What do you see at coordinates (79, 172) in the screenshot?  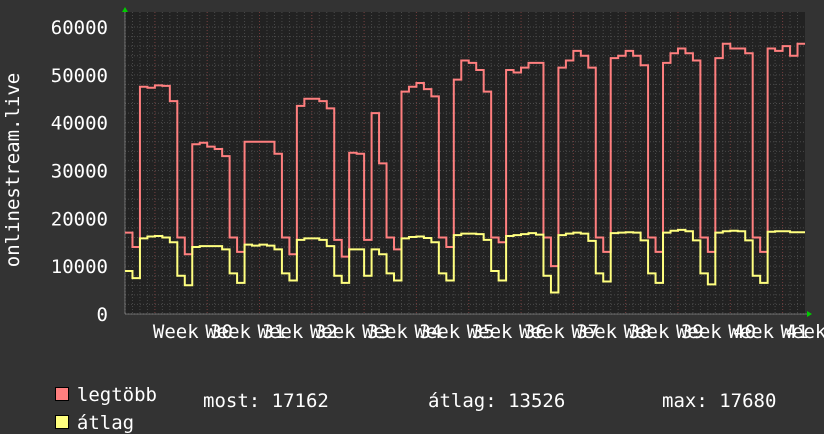 I see `y-tick-label: 30000` at bounding box center [79, 172].